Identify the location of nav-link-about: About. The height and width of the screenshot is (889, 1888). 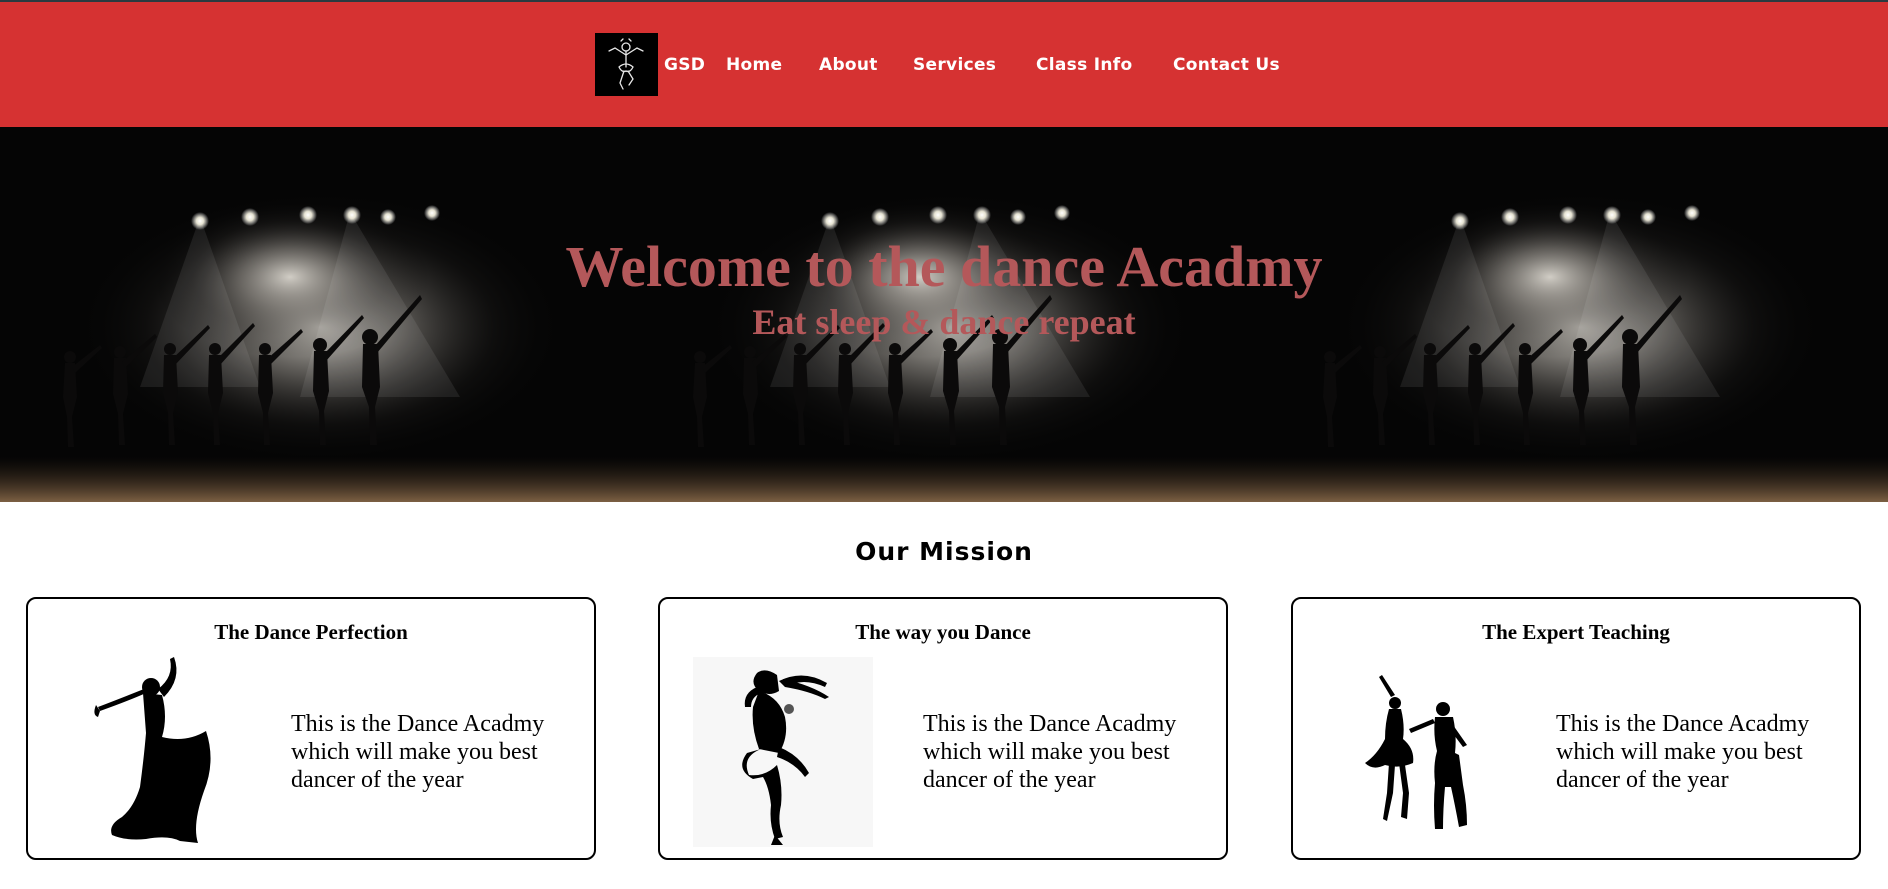
(848, 65).